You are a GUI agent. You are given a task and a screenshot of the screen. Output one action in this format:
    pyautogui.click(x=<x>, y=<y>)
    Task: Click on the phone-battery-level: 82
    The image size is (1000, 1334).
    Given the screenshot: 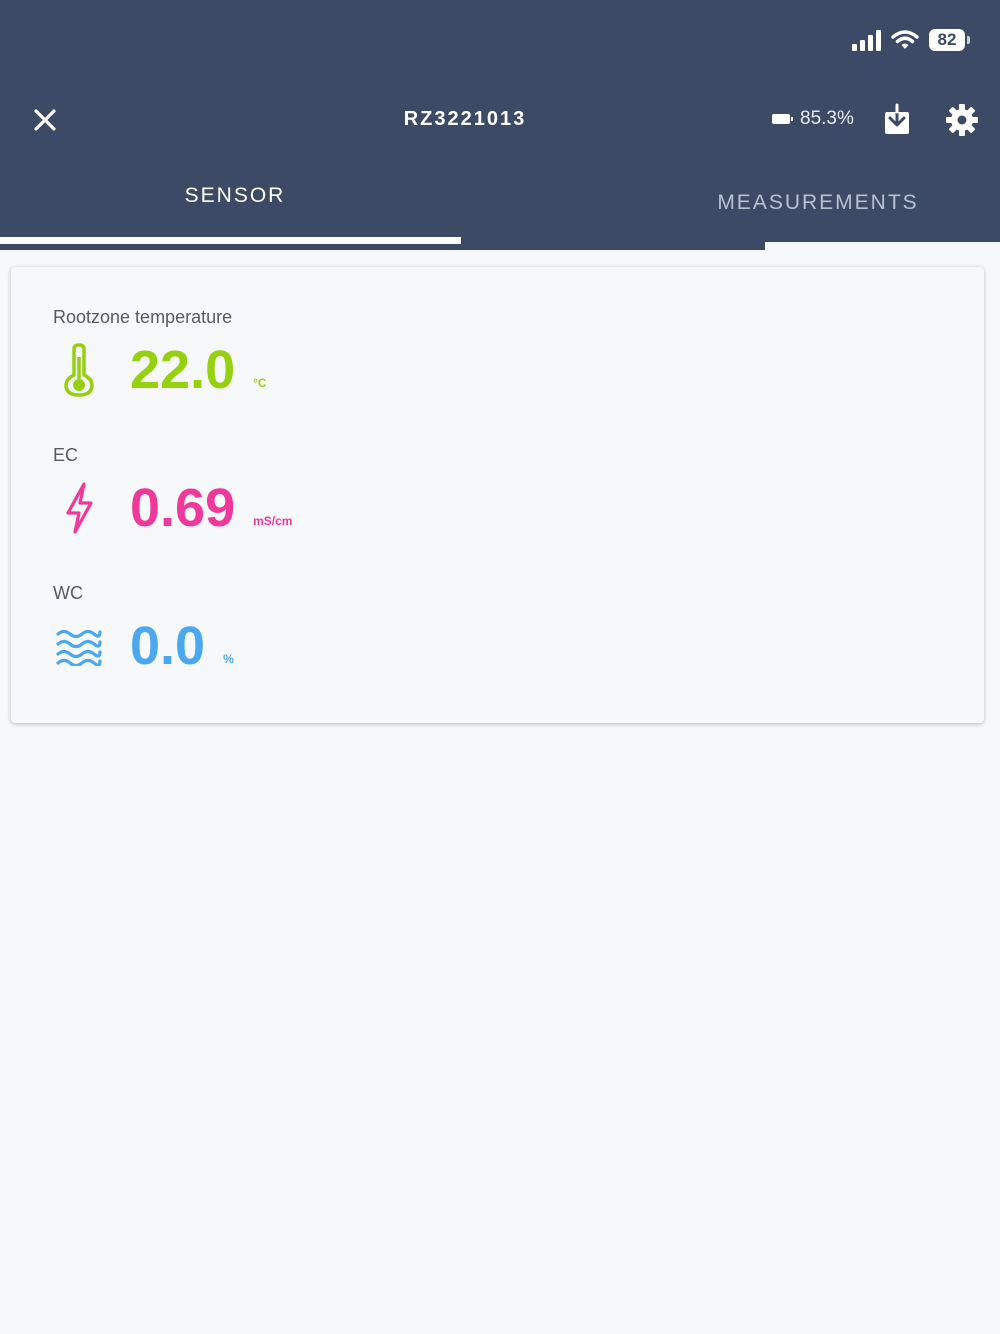 What is the action you would take?
    pyautogui.click(x=947, y=39)
    